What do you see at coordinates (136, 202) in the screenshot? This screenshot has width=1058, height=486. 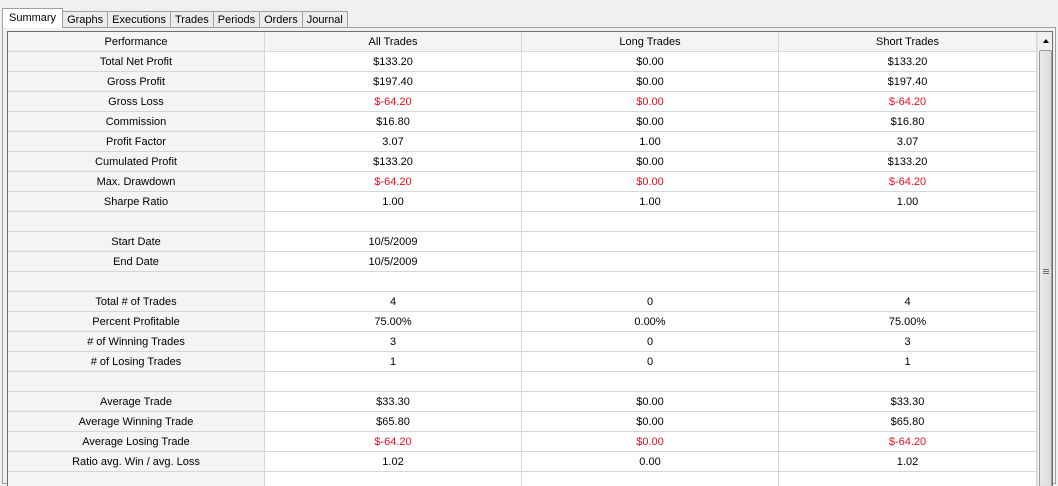 I see `row-label: Sharpe Ratio` at bounding box center [136, 202].